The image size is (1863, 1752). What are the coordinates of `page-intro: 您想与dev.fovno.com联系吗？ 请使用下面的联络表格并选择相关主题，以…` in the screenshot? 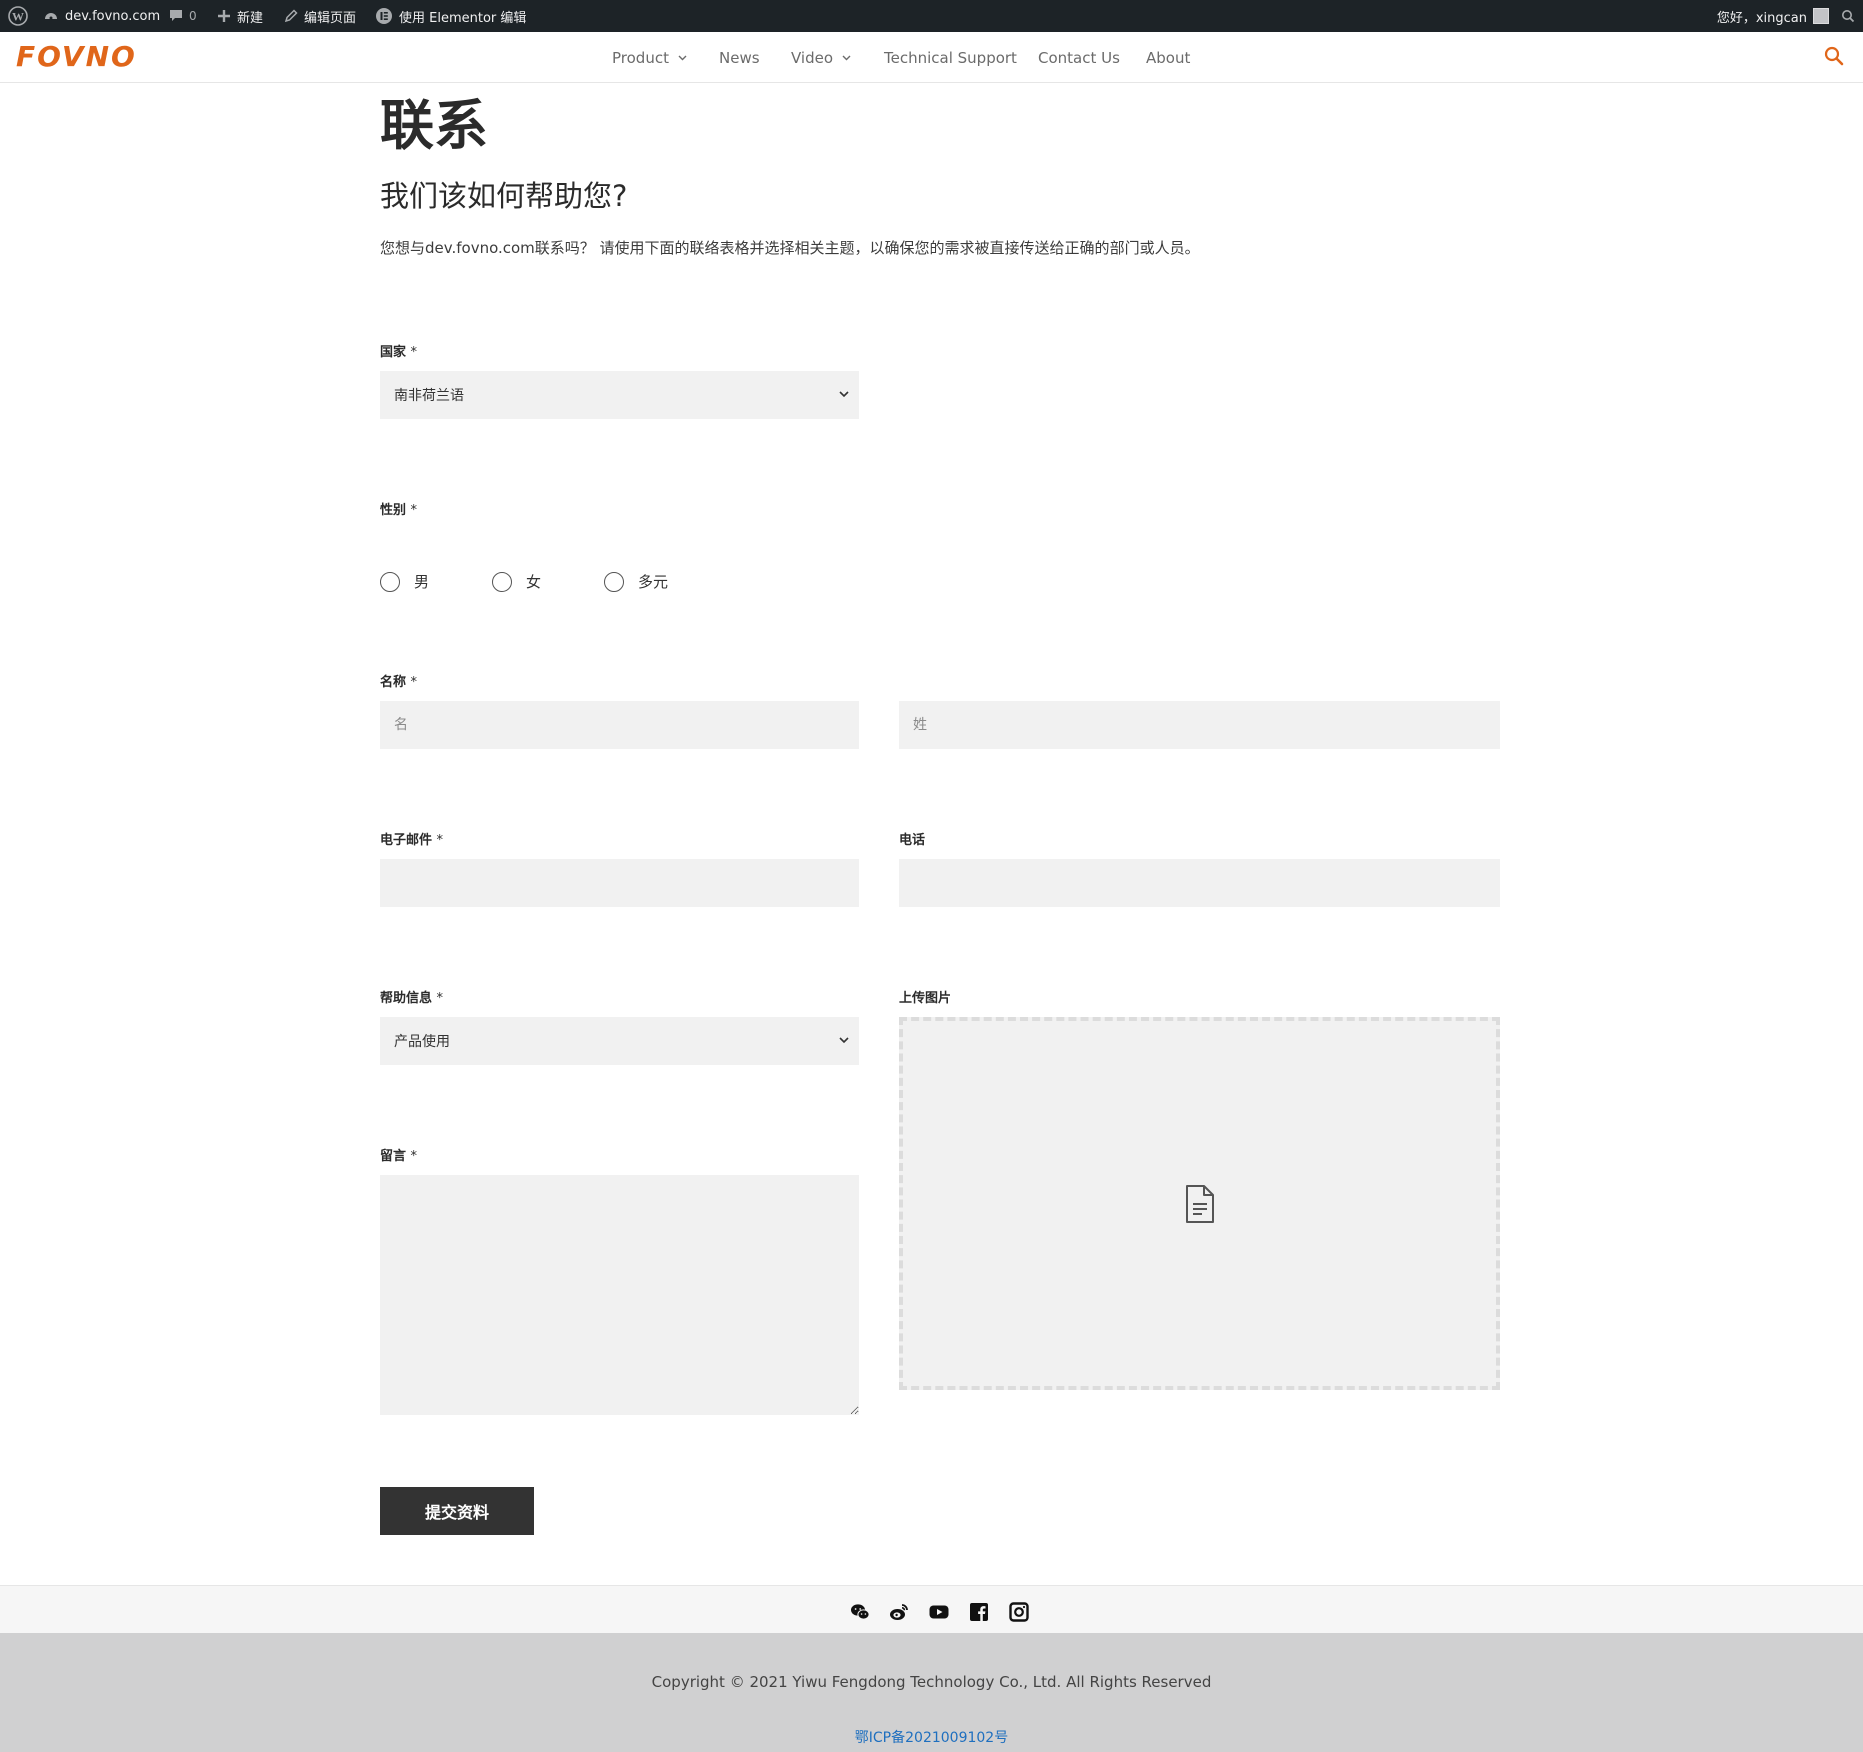 It's located at (790, 248).